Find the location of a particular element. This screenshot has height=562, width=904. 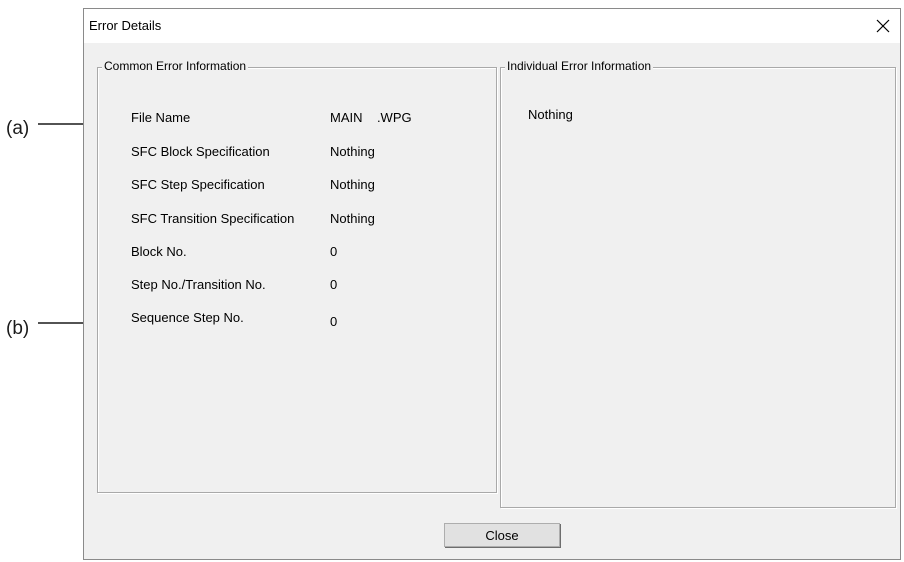

common-error-legend: Common Error Information is located at coordinates (175, 66).